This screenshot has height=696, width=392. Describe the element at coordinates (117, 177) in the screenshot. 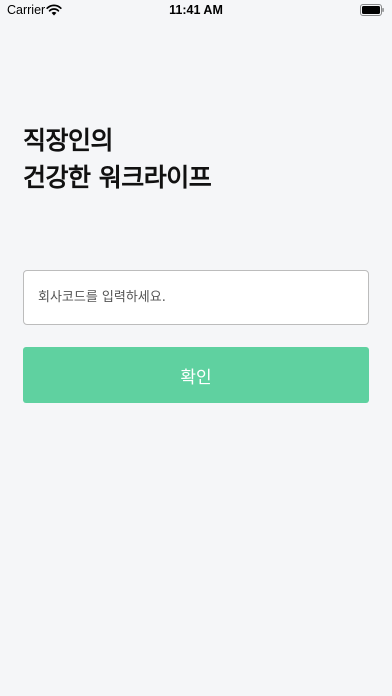

I see `headline-line-2: 건강한 워크라이프` at that location.